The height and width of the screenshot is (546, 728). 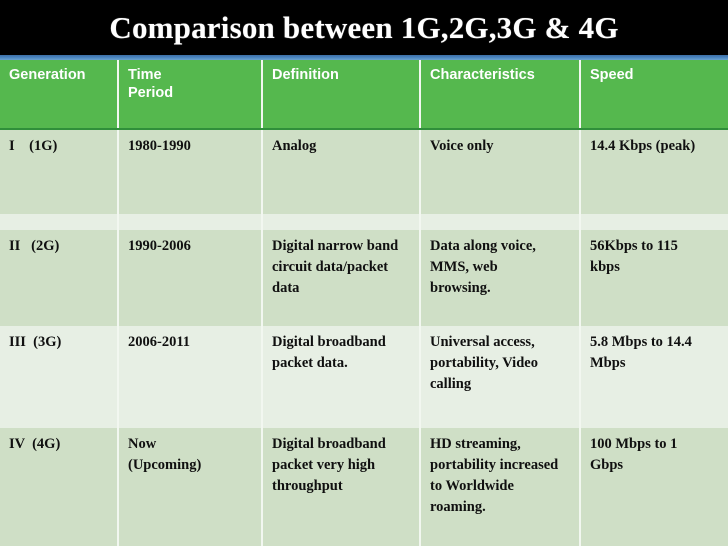 I want to click on cell-line: Analog, so click(x=294, y=146).